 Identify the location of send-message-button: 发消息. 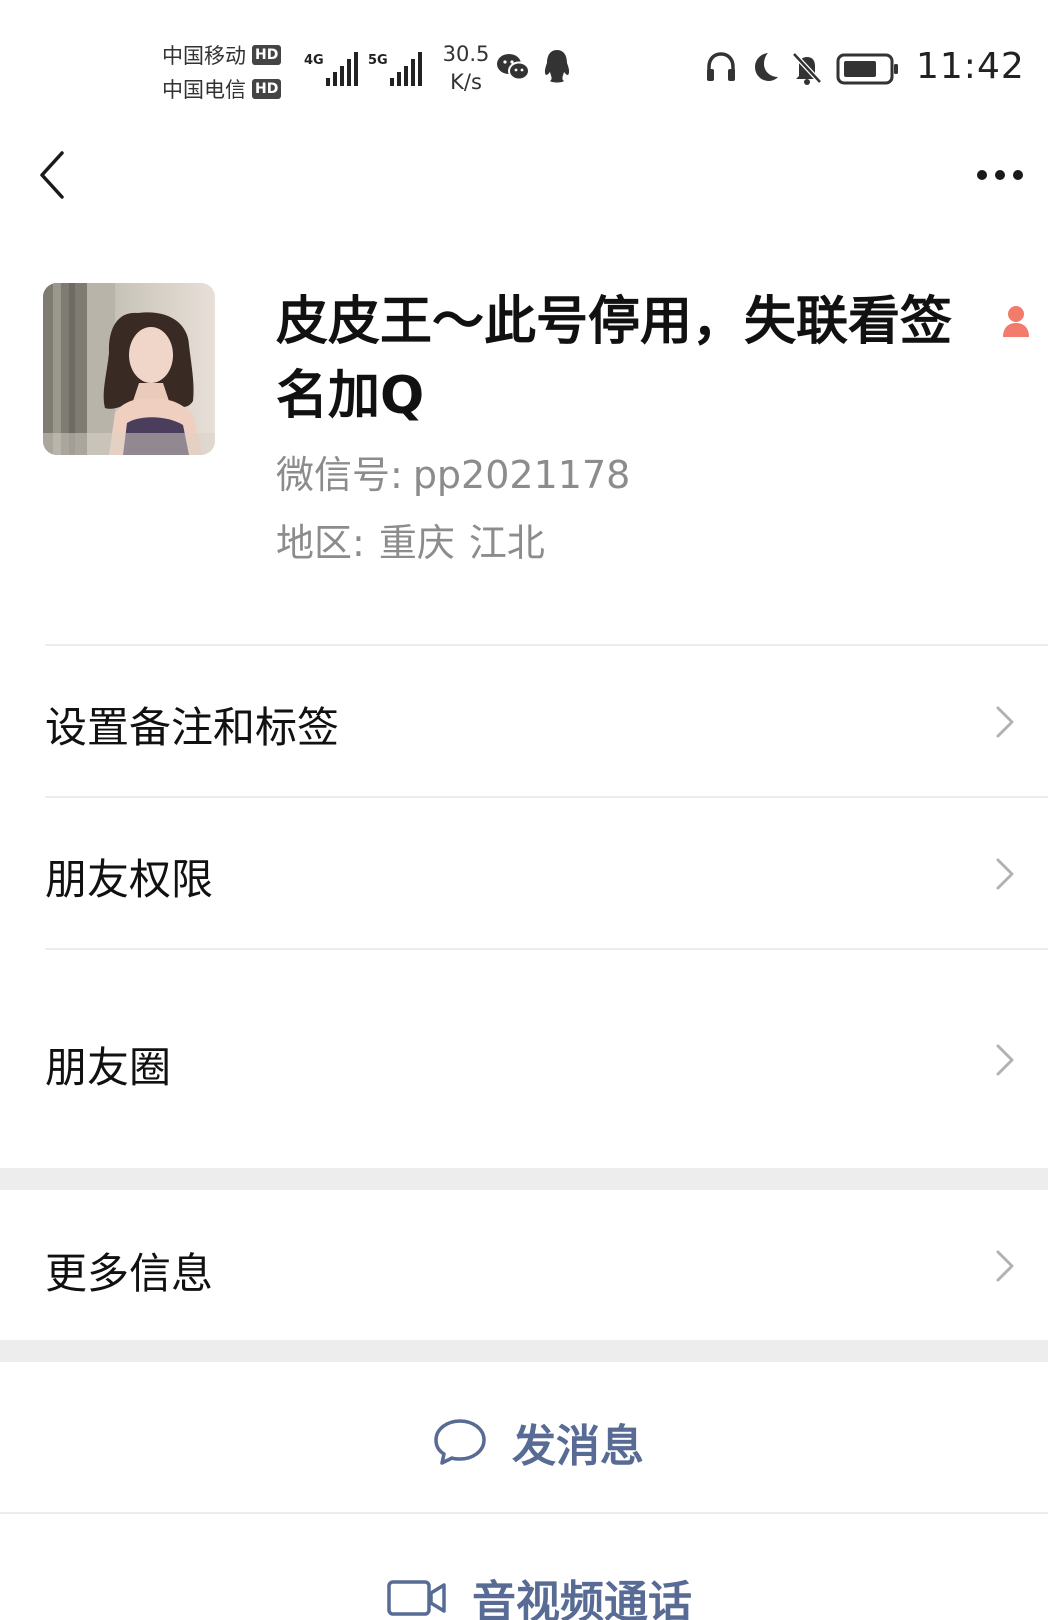
(524, 1437).